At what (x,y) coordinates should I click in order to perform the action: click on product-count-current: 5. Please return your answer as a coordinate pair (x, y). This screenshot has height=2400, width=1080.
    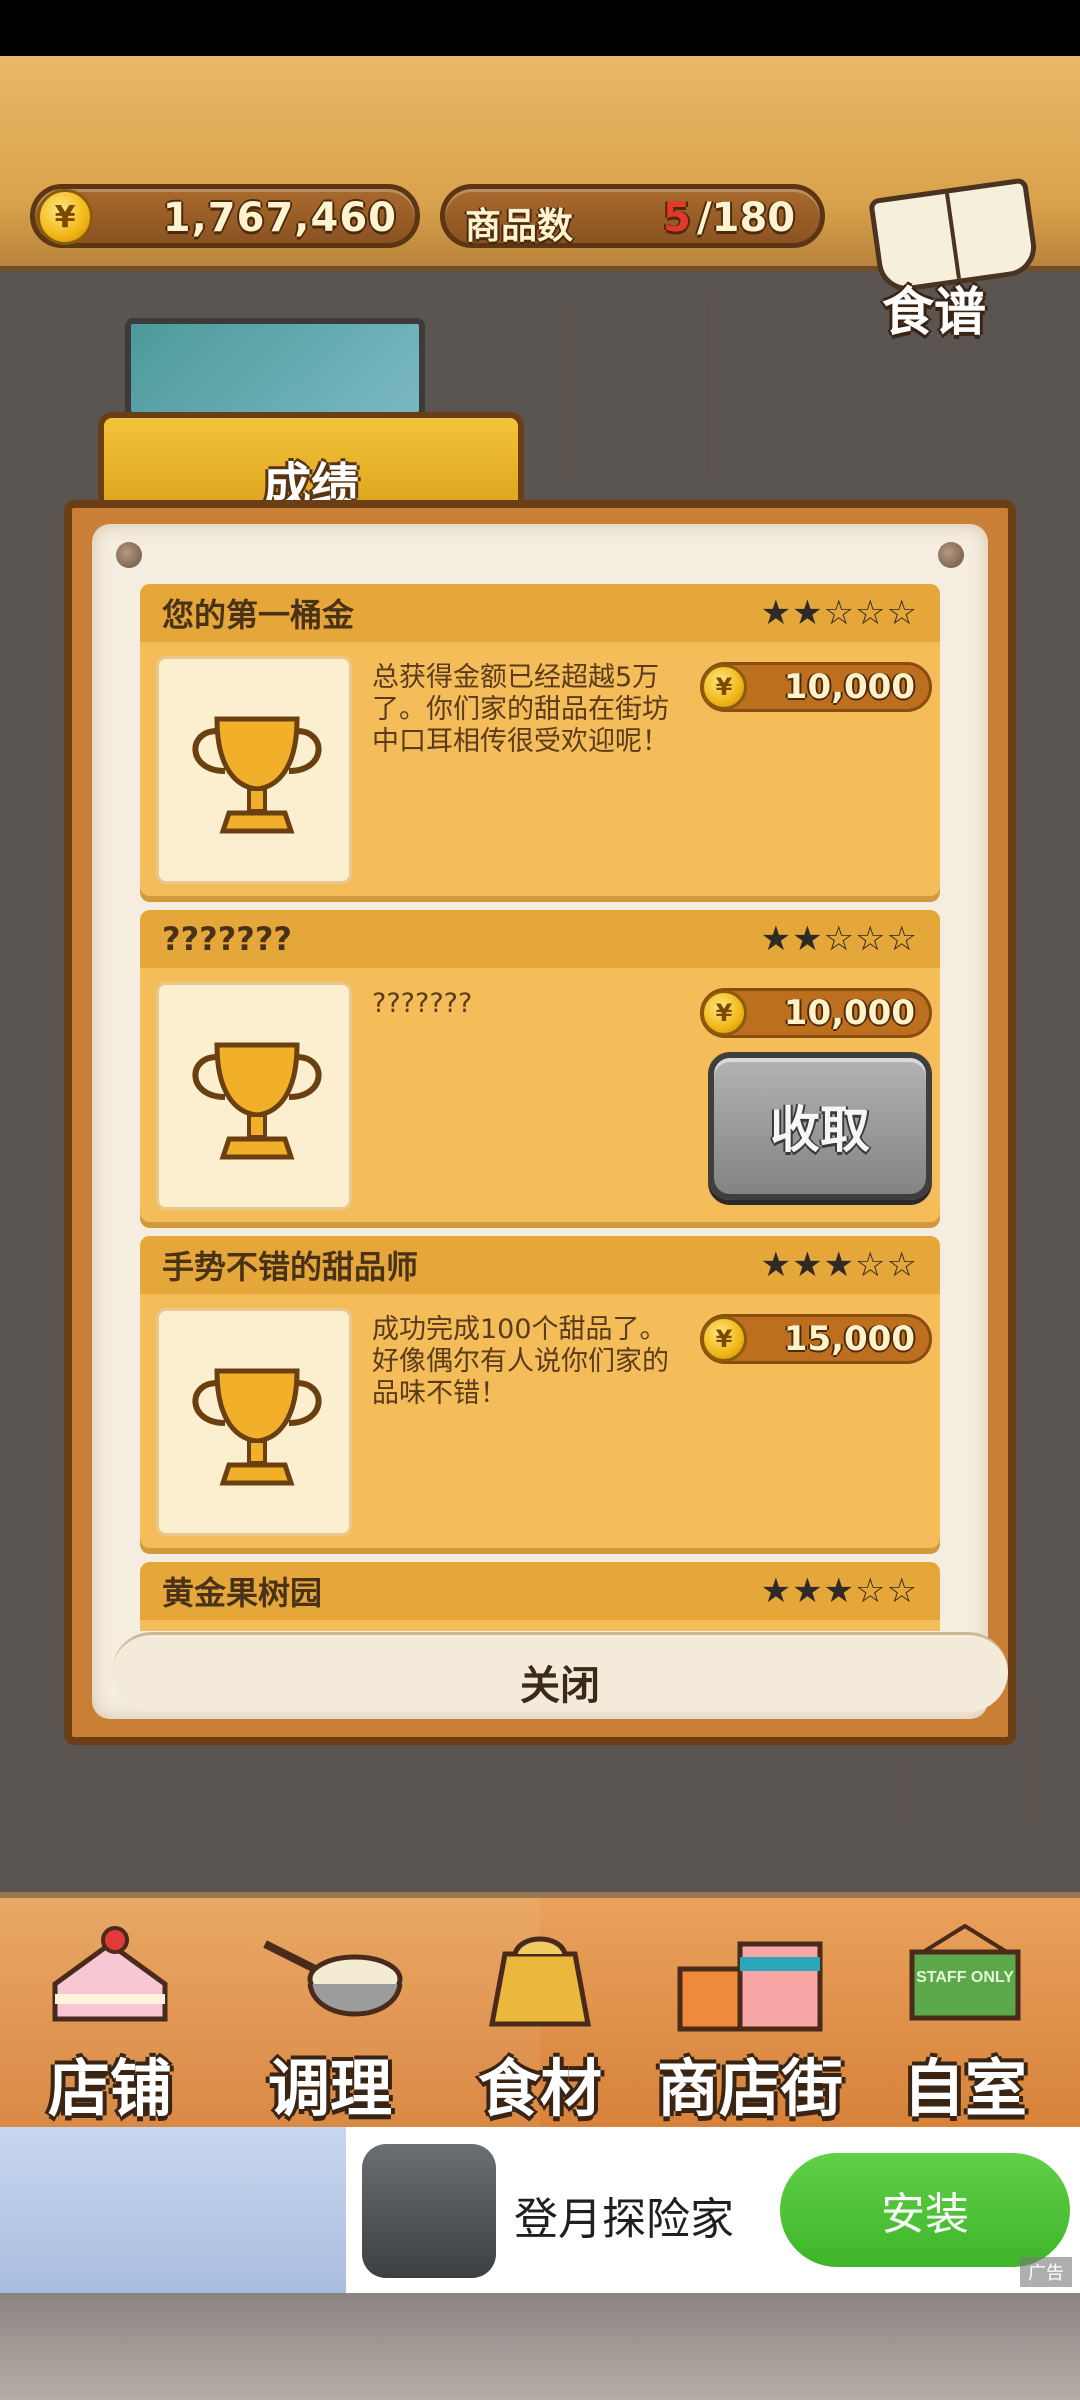
    Looking at the image, I should click on (677, 218).